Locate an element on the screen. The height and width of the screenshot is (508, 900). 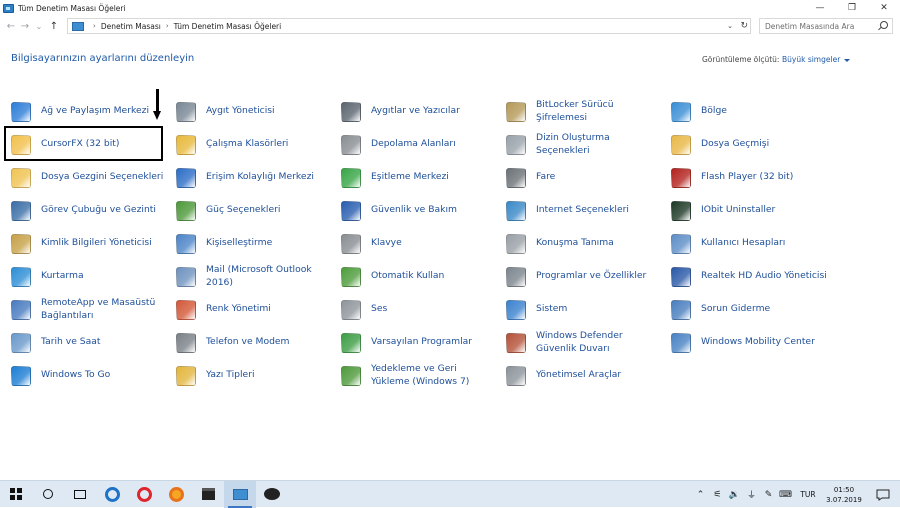
back-button: ← is located at coordinates (11, 27).